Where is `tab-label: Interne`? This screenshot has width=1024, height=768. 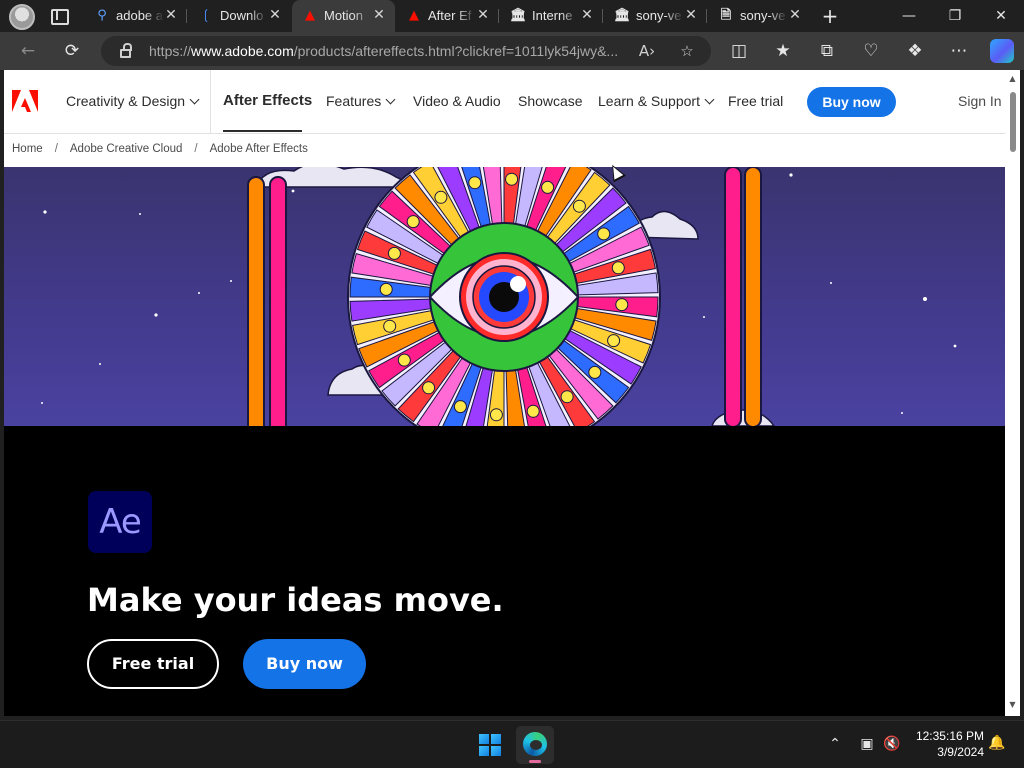
tab-label: Interne is located at coordinates (552, 15).